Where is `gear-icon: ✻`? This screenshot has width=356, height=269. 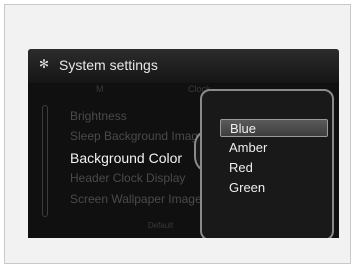 gear-icon: ✻ is located at coordinates (44, 64).